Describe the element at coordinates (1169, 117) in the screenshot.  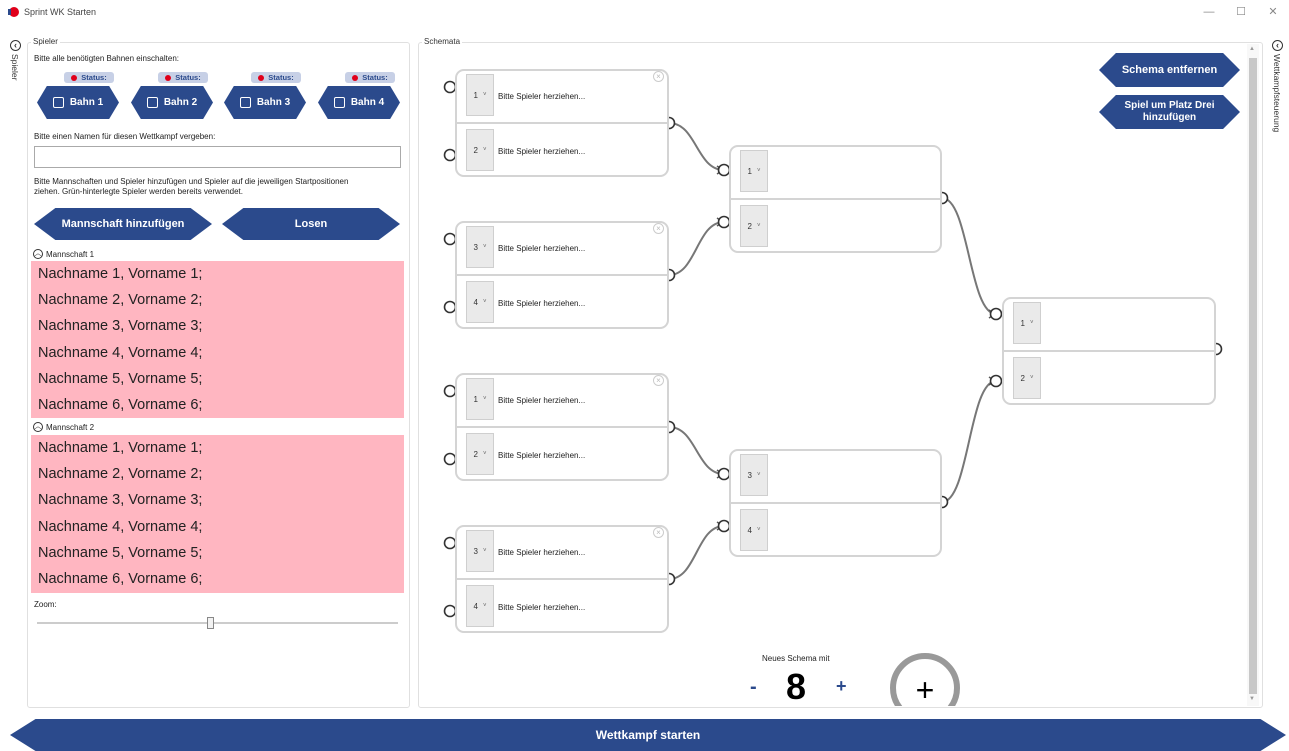
I see `third-place-label-2: hinzufügen` at that location.